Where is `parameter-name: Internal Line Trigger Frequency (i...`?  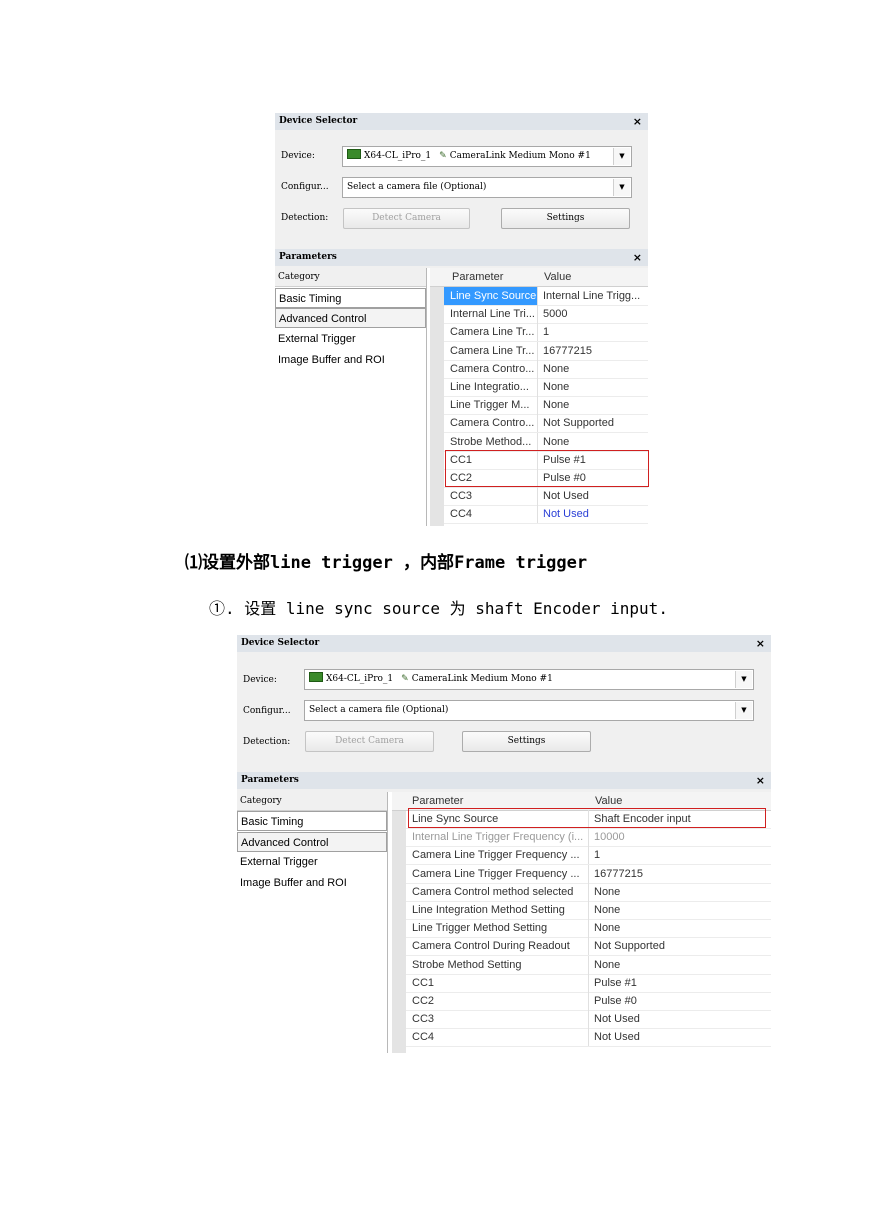 parameter-name: Internal Line Trigger Frequency (i... is located at coordinates (497, 837).